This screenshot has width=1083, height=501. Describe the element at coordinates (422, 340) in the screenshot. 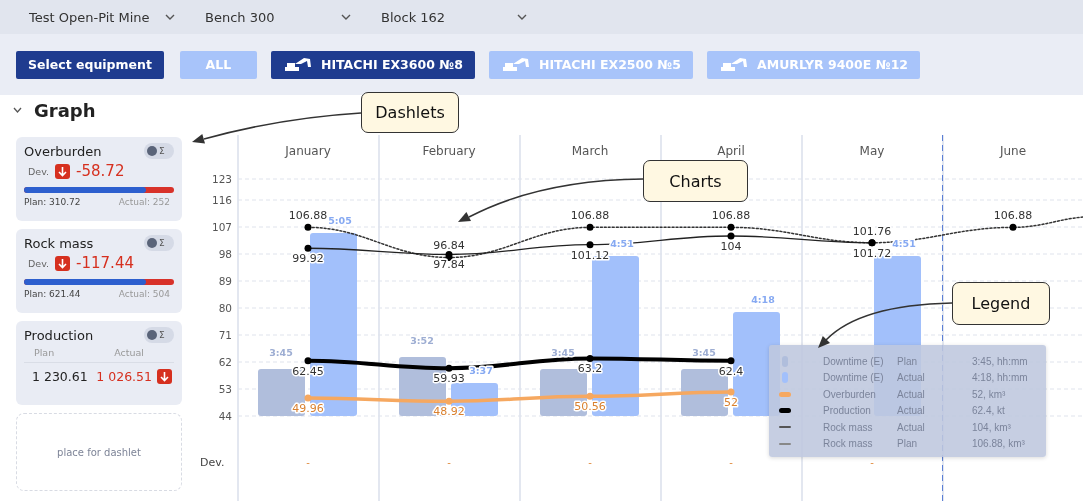

I see `bar-value-label: 3:52` at that location.